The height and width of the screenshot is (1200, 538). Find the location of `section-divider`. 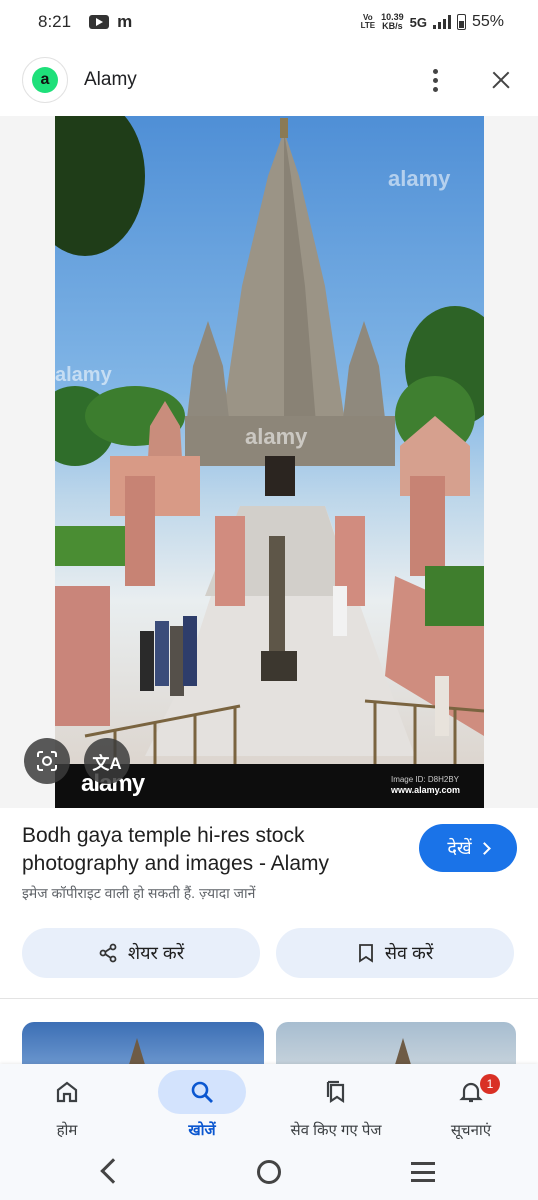

section-divider is located at coordinates (269, 998).